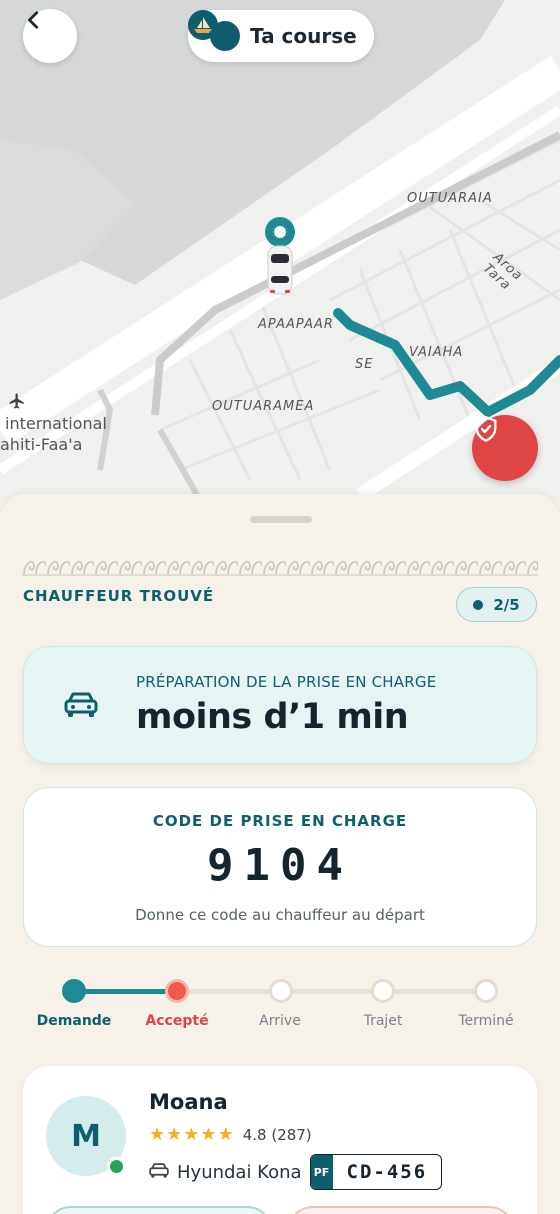 Image resolution: width=560 pixels, height=1214 pixels. I want to click on map-label-airport-line2: ahiti-Faa'a, so click(41, 444).